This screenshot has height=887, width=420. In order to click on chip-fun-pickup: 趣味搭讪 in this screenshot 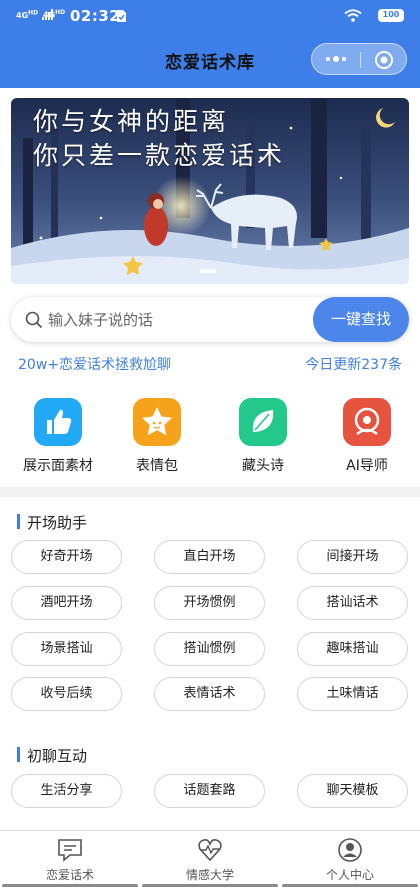, I will do `click(352, 649)`.